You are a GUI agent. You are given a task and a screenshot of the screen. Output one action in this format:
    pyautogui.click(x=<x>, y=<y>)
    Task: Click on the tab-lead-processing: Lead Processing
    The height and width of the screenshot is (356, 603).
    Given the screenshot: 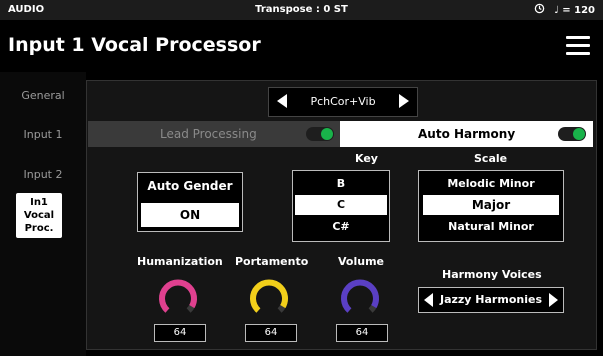 What is the action you would take?
    pyautogui.click(x=214, y=134)
    